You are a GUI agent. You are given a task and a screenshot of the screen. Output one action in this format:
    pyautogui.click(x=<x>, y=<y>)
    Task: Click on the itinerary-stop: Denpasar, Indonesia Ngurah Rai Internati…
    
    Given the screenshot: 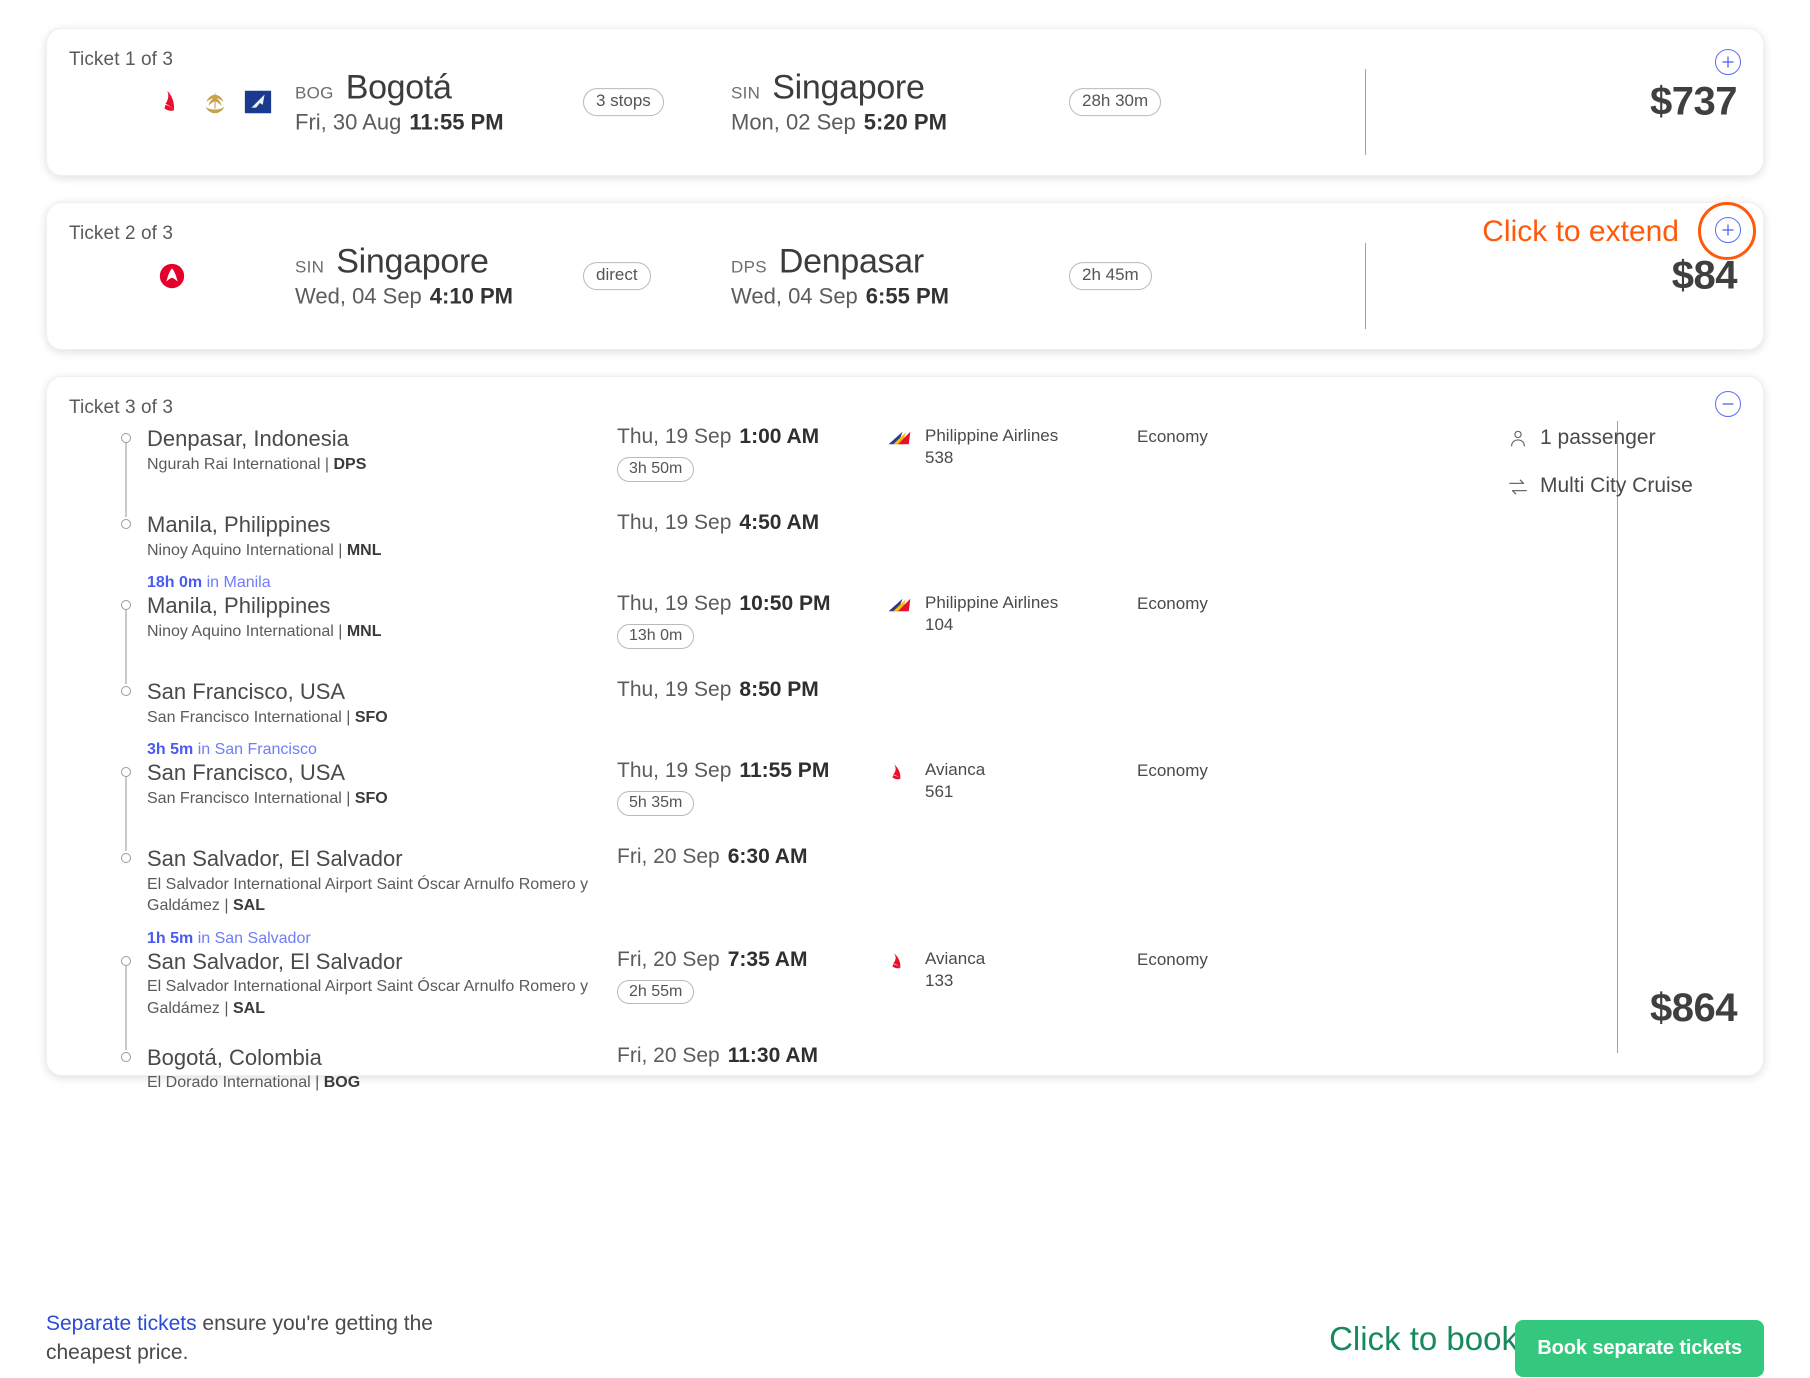 What is the action you would take?
    pyautogui.click(x=747, y=471)
    